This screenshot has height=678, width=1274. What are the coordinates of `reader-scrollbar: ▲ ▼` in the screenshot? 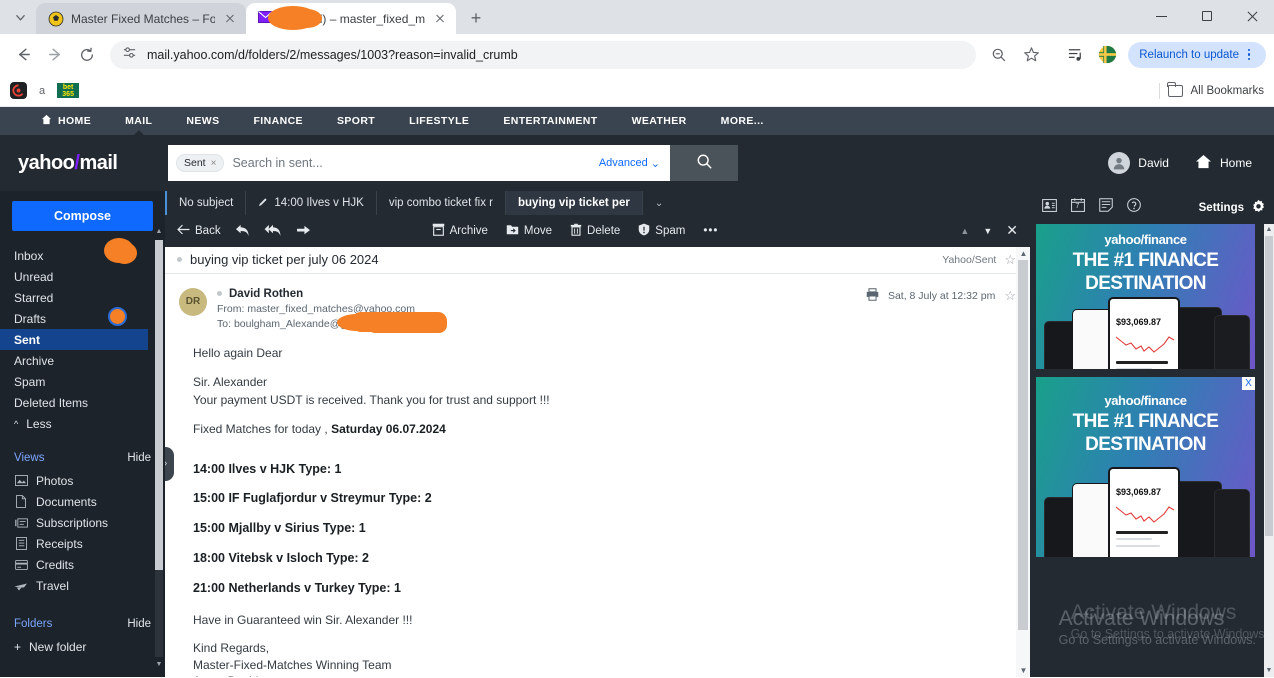 It's located at (1023, 461).